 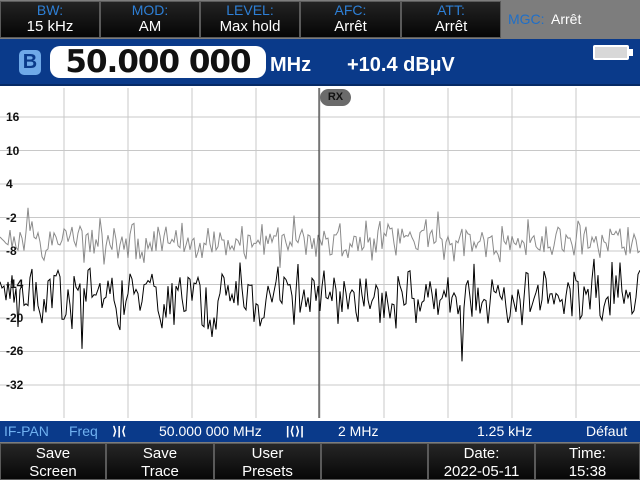 I want to click on level-label: LEVEL:, so click(x=250, y=10).